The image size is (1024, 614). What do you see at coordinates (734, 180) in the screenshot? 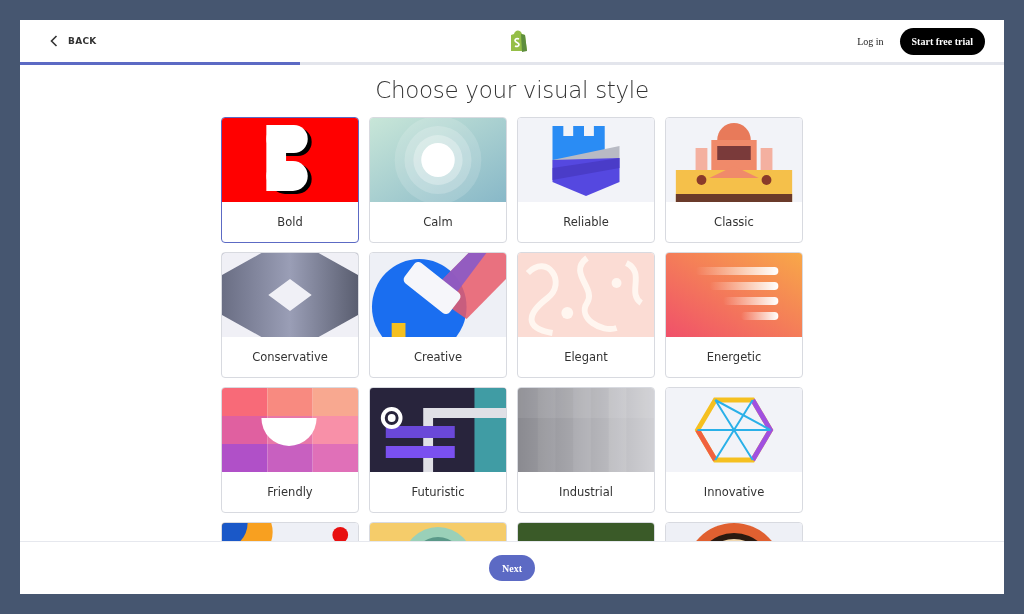
I see `style-card: Classic` at bounding box center [734, 180].